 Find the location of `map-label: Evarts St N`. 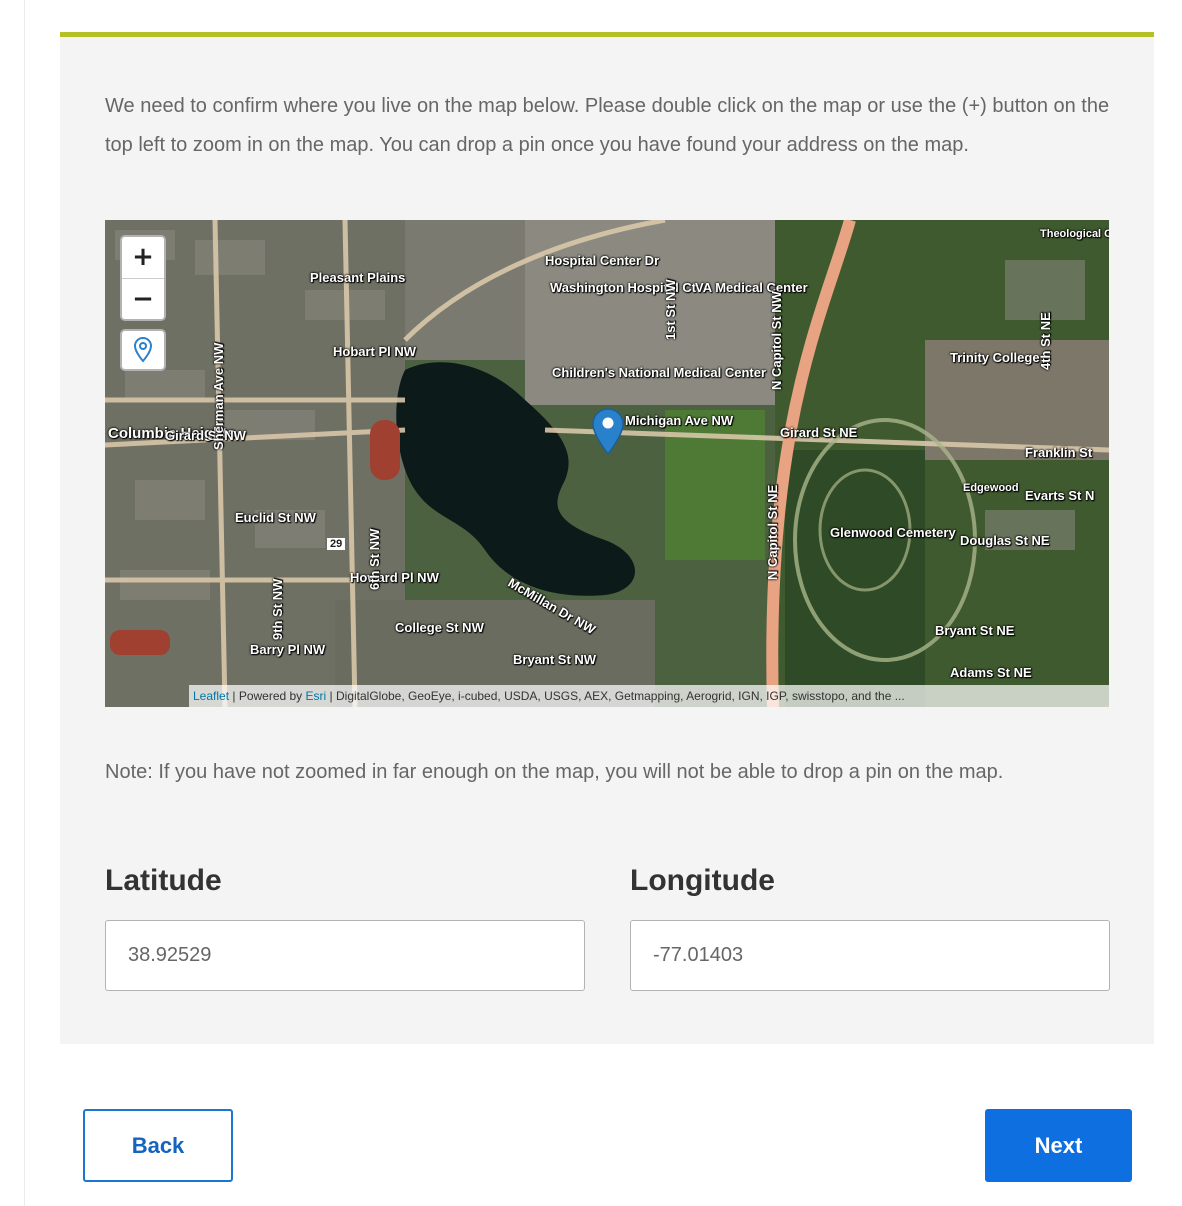

map-label: Evarts St N is located at coordinates (1060, 495).